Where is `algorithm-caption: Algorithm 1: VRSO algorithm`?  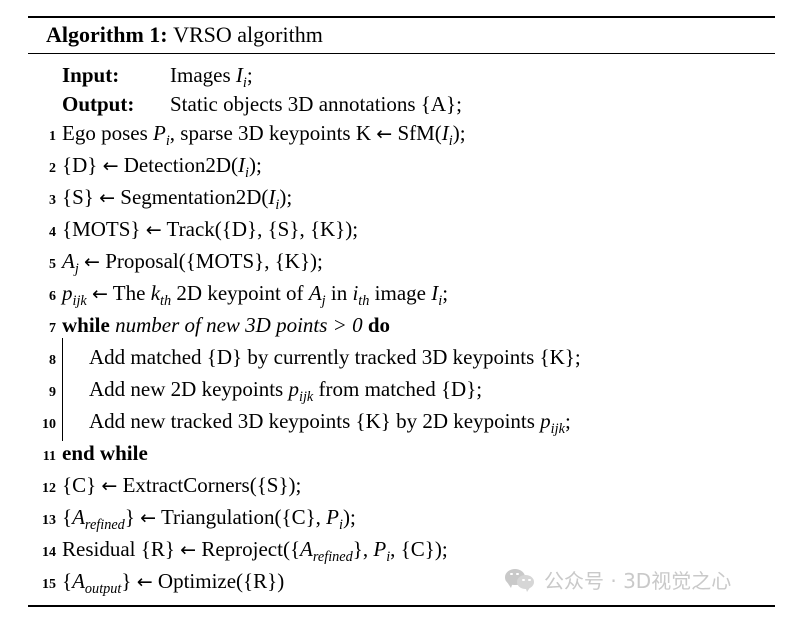 algorithm-caption: Algorithm 1: VRSO algorithm is located at coordinates (401, 35).